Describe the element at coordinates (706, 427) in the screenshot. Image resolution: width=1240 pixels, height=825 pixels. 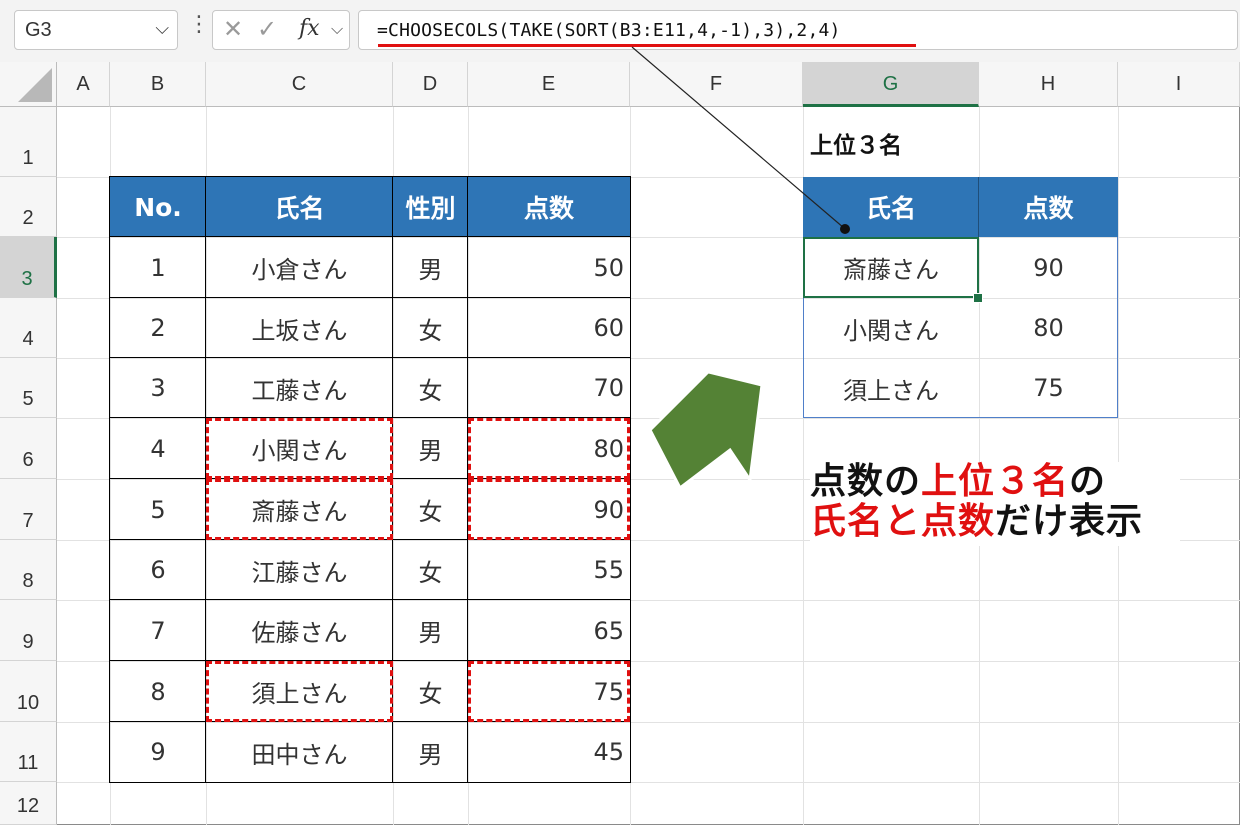
I see `arrow-up-right-icon` at that location.